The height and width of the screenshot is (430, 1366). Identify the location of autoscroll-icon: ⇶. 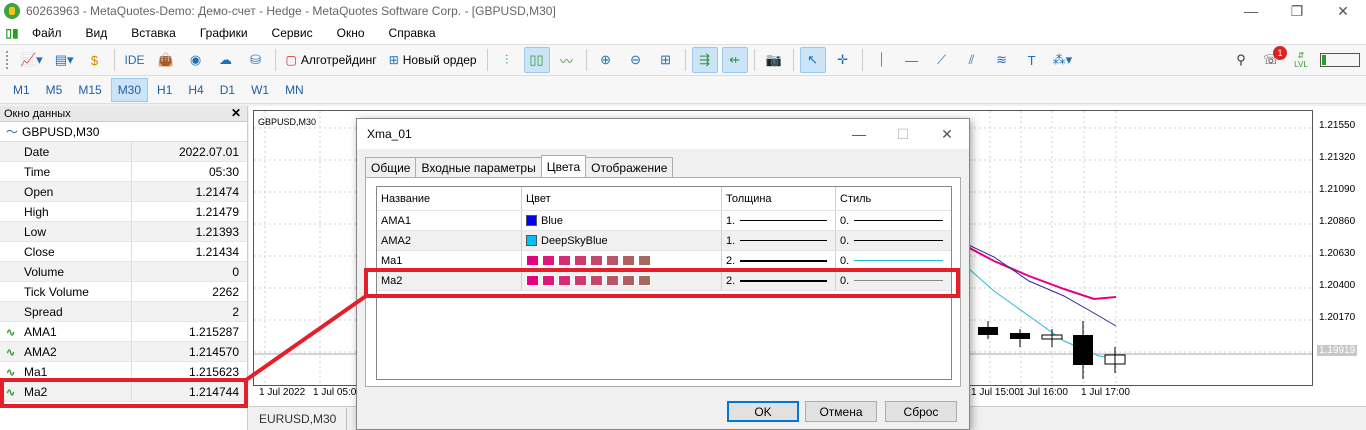
(704, 60).